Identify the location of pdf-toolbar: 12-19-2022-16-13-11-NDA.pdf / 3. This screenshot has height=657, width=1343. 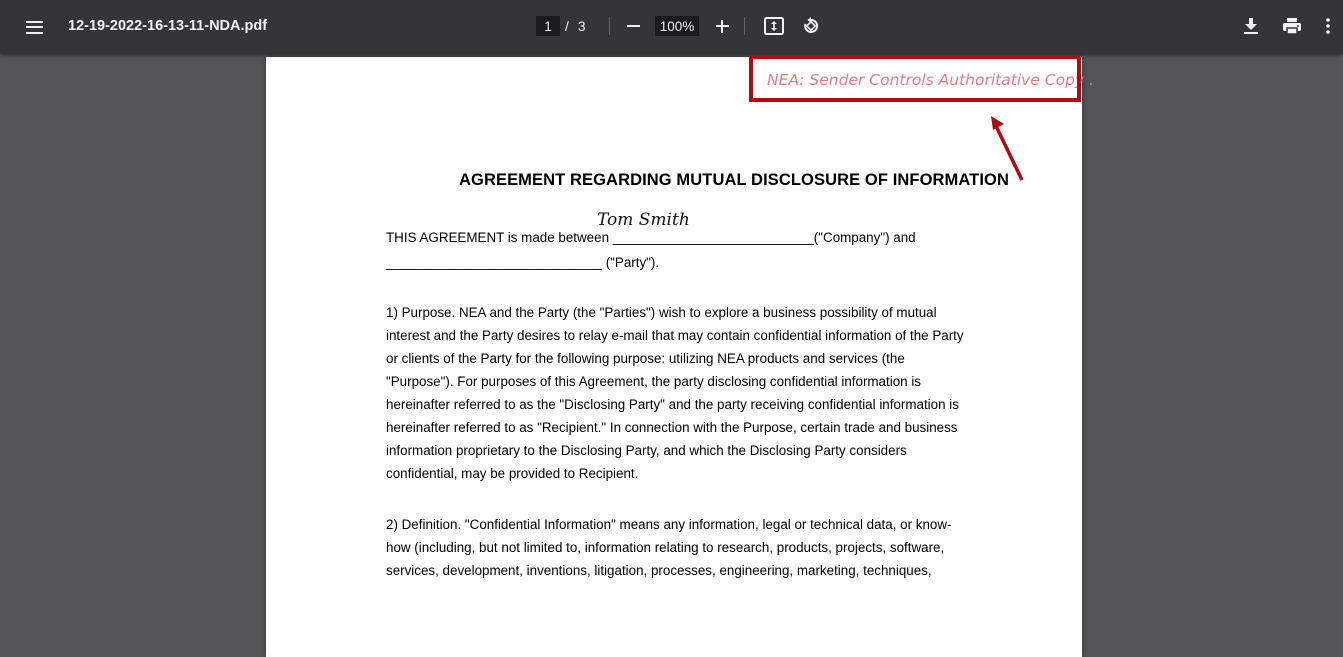
(671, 27).